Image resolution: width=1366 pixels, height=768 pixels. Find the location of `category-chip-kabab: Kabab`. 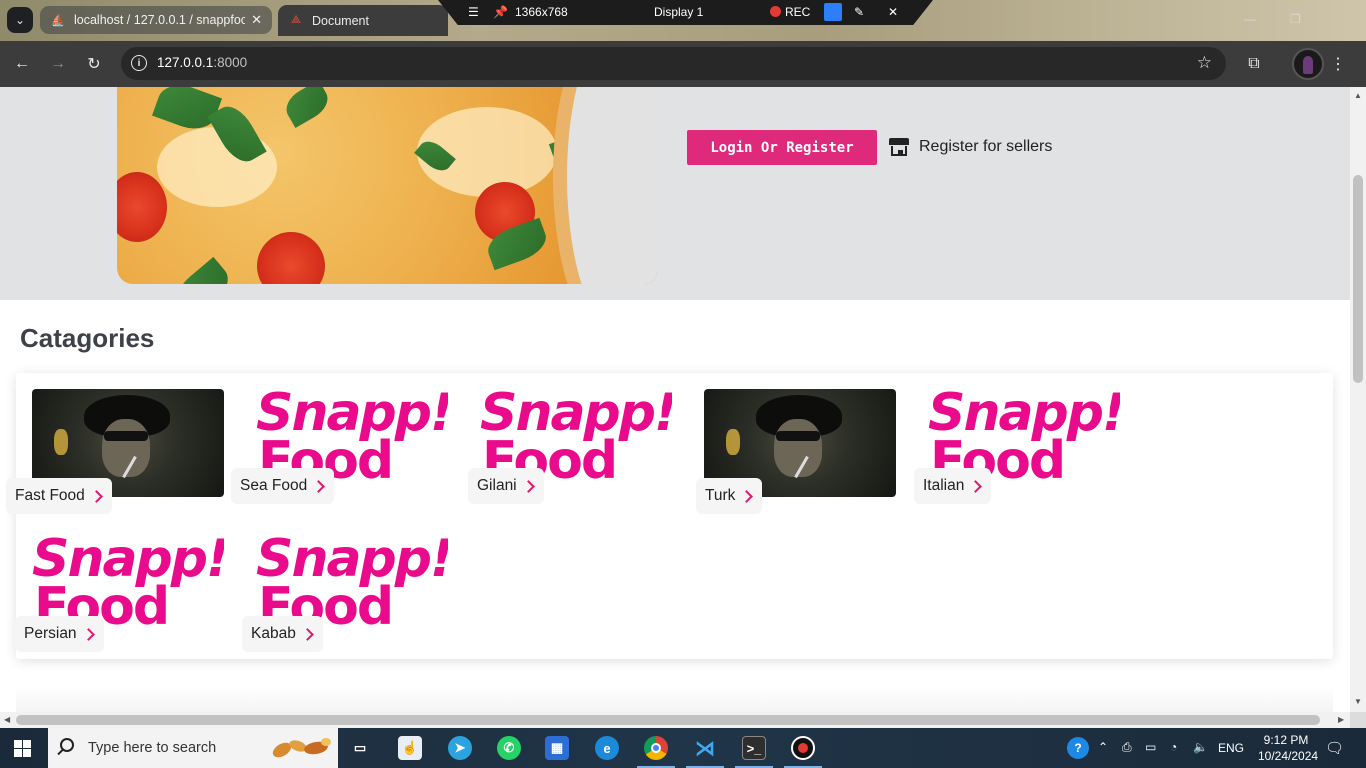

category-chip-kabab: Kabab is located at coordinates (282, 634).